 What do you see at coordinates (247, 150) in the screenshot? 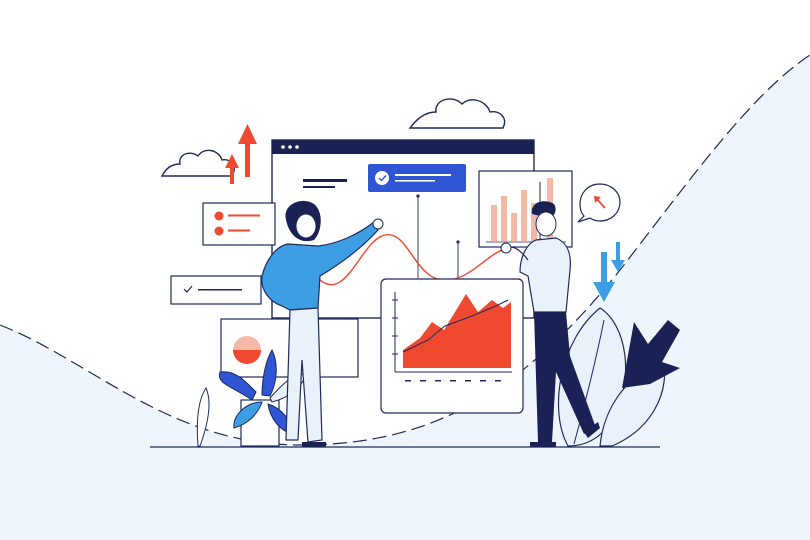
I see `up-arrow-icon` at bounding box center [247, 150].